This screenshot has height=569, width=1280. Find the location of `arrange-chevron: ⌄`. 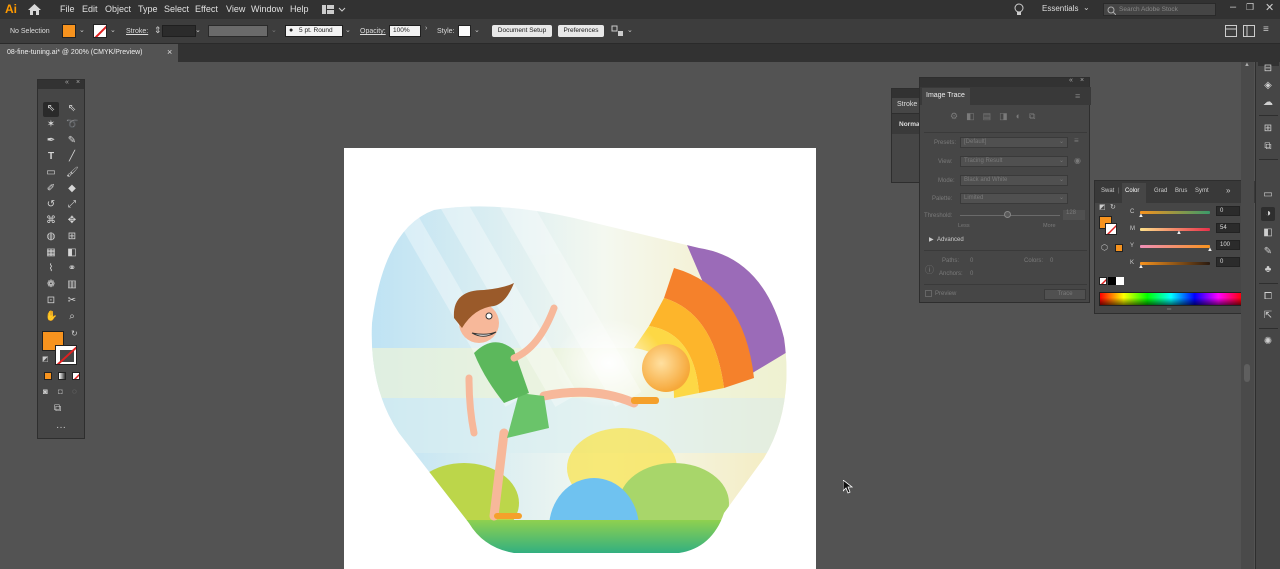

arrange-chevron: ⌄ is located at coordinates (630, 30).